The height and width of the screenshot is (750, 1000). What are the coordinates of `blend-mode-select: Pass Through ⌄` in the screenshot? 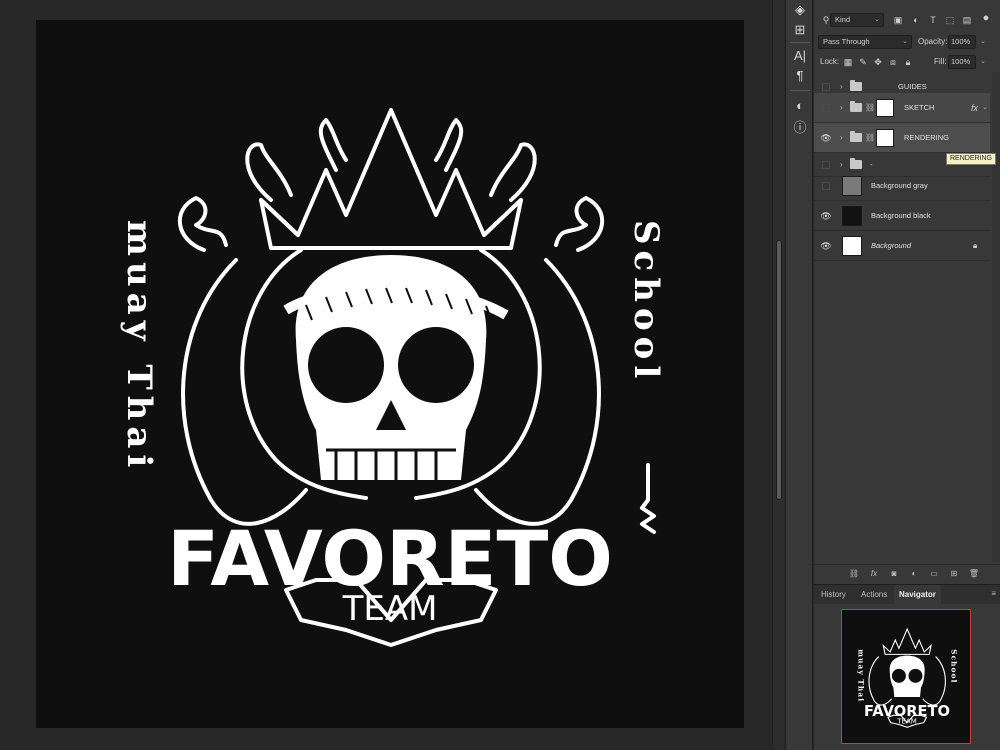 It's located at (865, 42).